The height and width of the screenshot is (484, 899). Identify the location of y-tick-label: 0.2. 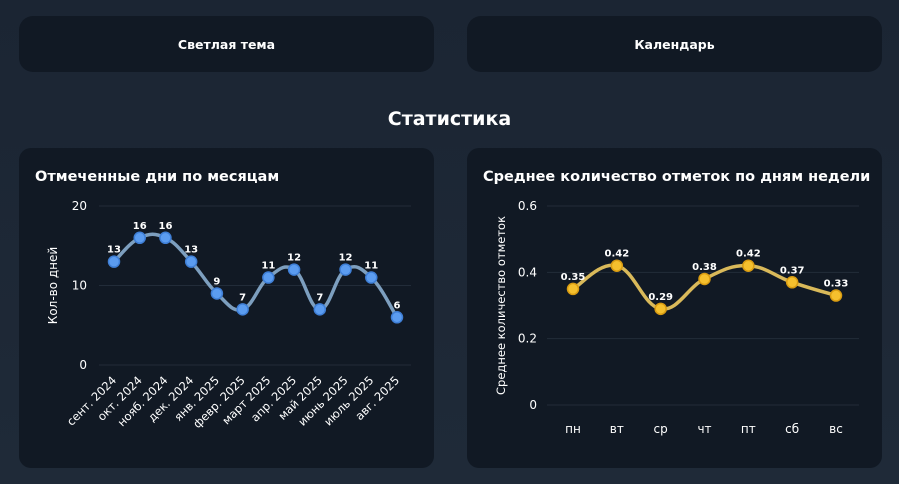
(527, 339).